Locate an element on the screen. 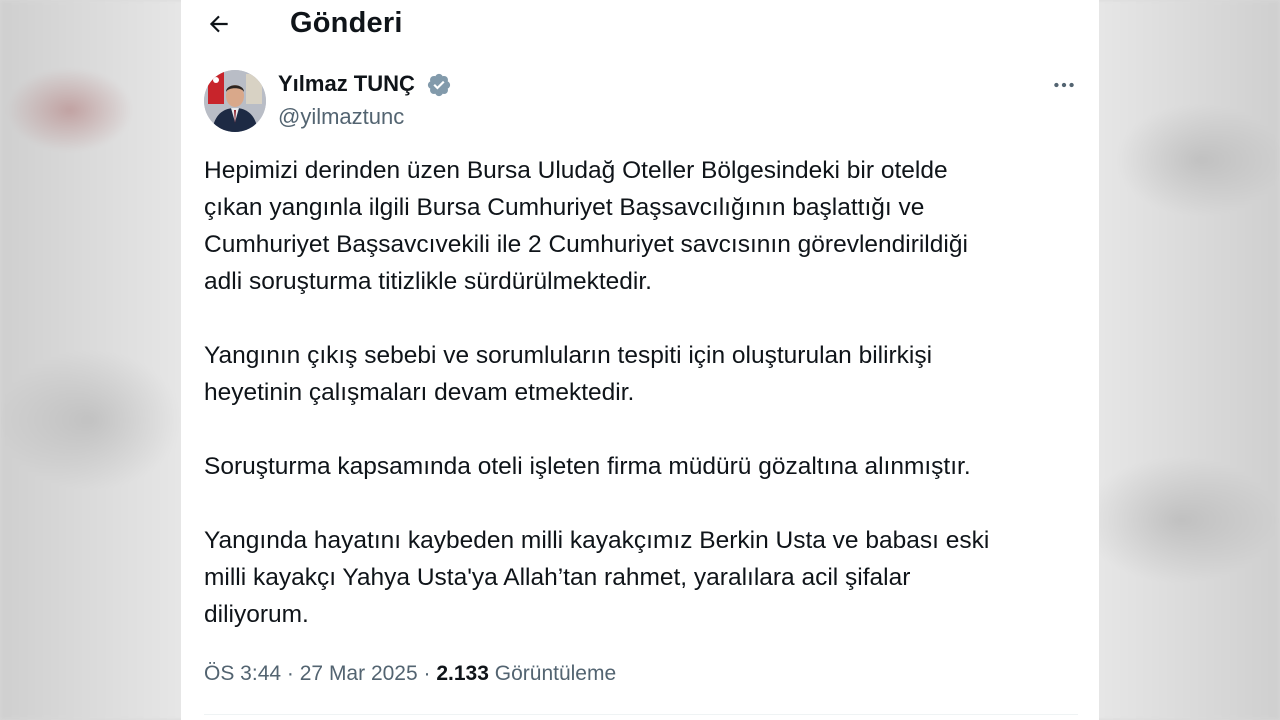 Image resolution: width=1280 pixels, height=720 pixels. arrow-left-icon is located at coordinates (218, 24).